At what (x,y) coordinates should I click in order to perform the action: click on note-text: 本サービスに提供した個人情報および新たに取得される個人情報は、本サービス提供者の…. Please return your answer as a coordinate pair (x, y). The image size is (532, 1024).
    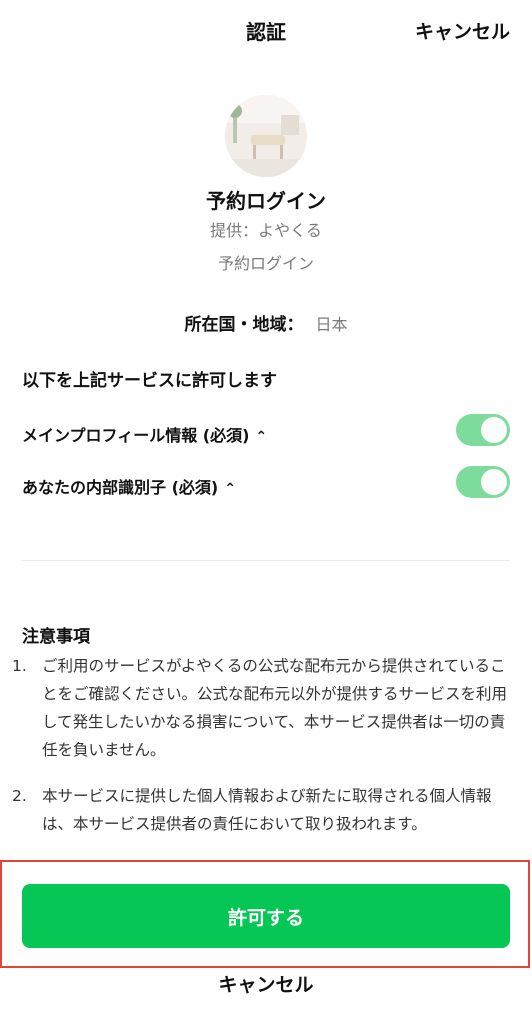
    Looking at the image, I should click on (267, 810).